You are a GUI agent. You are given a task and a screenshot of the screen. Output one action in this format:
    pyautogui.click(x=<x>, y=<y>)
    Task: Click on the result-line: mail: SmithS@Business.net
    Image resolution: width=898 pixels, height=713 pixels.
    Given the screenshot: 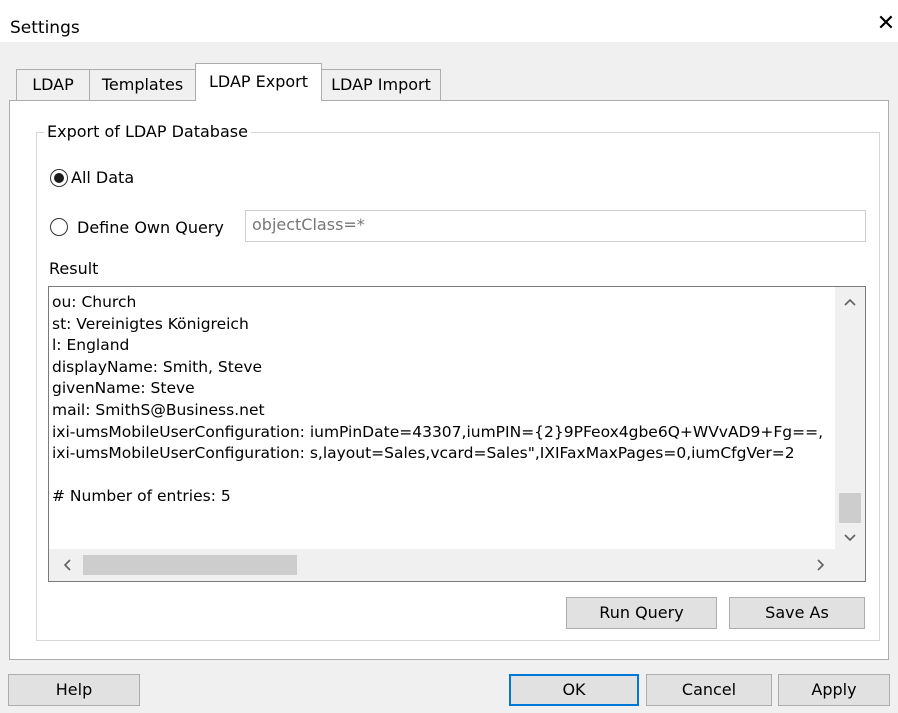 What is the action you would take?
    pyautogui.click(x=158, y=409)
    